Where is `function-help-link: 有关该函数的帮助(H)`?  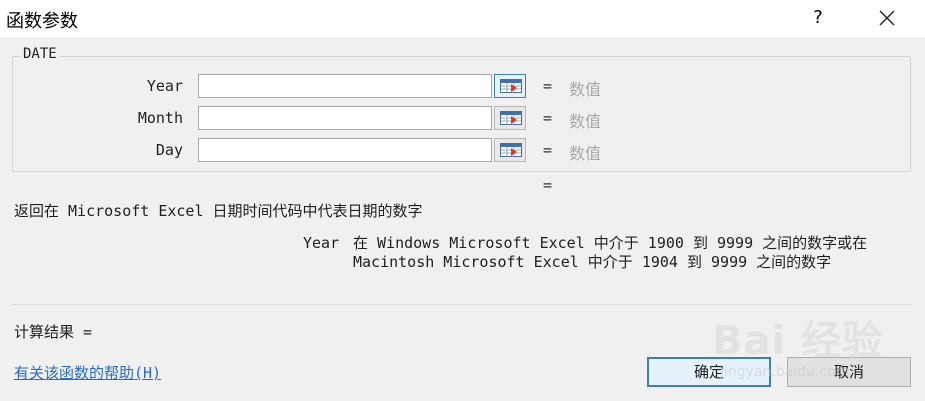 function-help-link: 有关该函数的帮助(H) is located at coordinates (87, 372).